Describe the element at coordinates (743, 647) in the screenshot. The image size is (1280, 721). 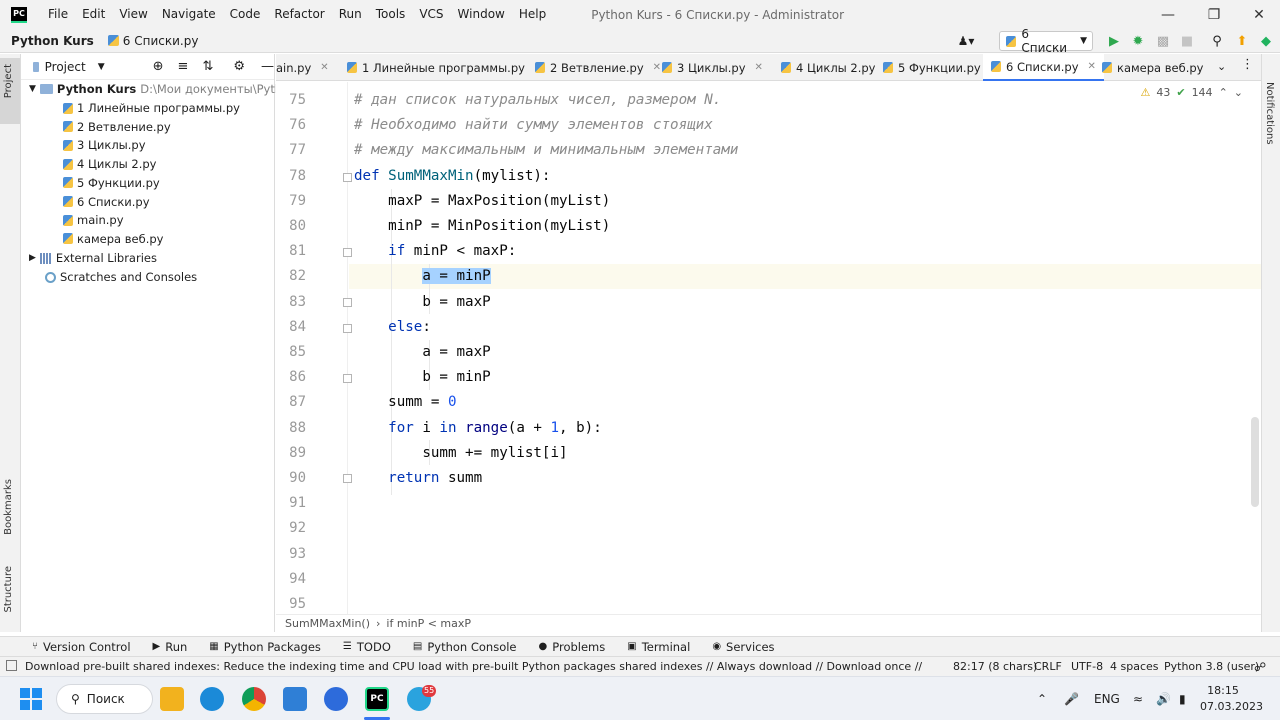
I see `tool-window-button: ◉ Services` at that location.